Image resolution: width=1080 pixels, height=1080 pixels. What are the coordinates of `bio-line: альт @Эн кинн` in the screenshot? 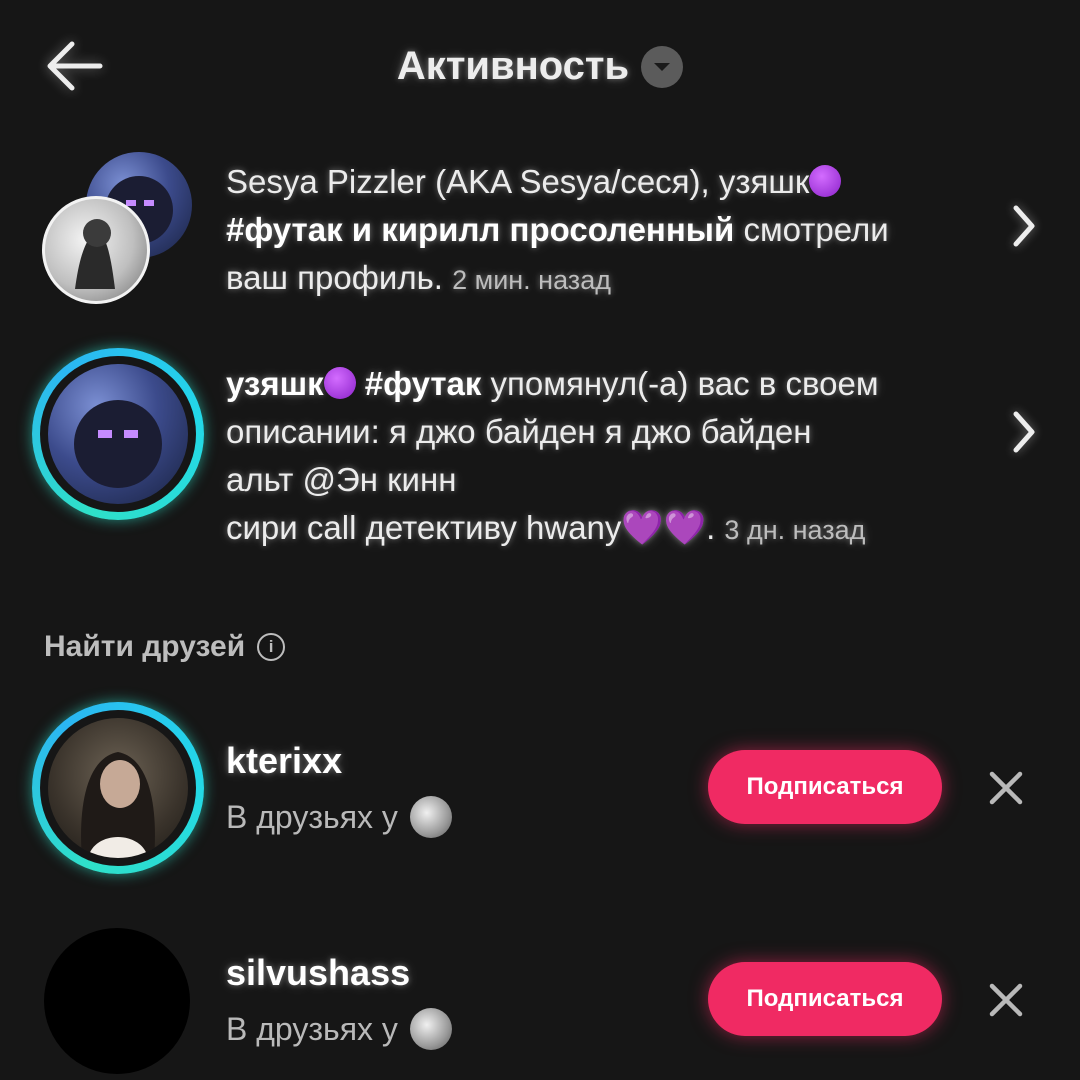 It's located at (341, 479).